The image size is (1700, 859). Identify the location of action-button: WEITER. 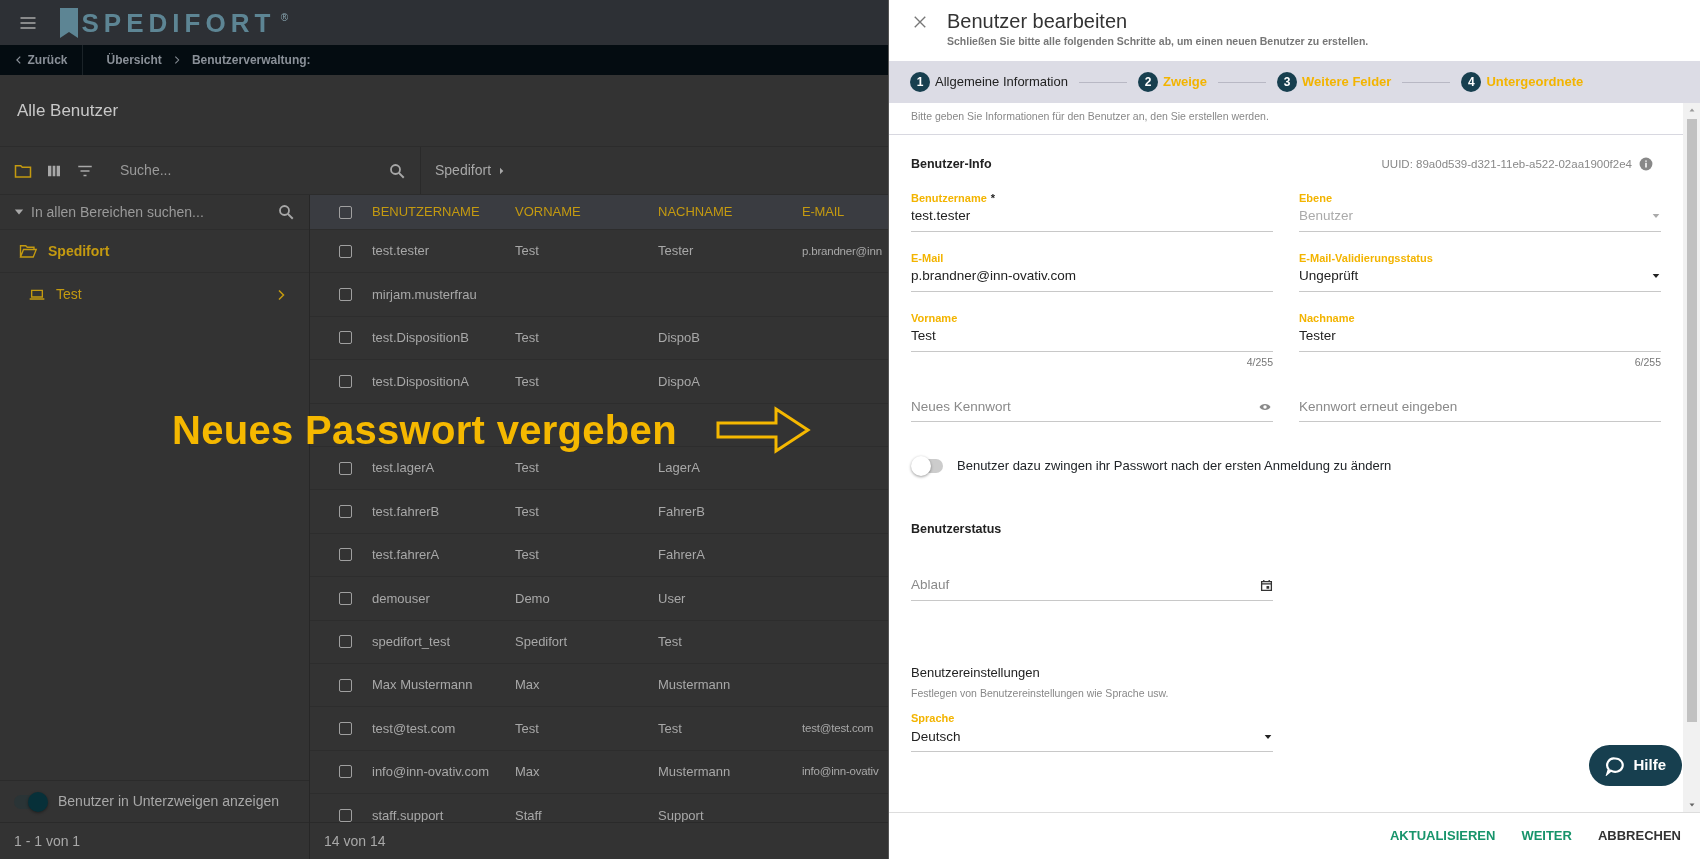
(1546, 836).